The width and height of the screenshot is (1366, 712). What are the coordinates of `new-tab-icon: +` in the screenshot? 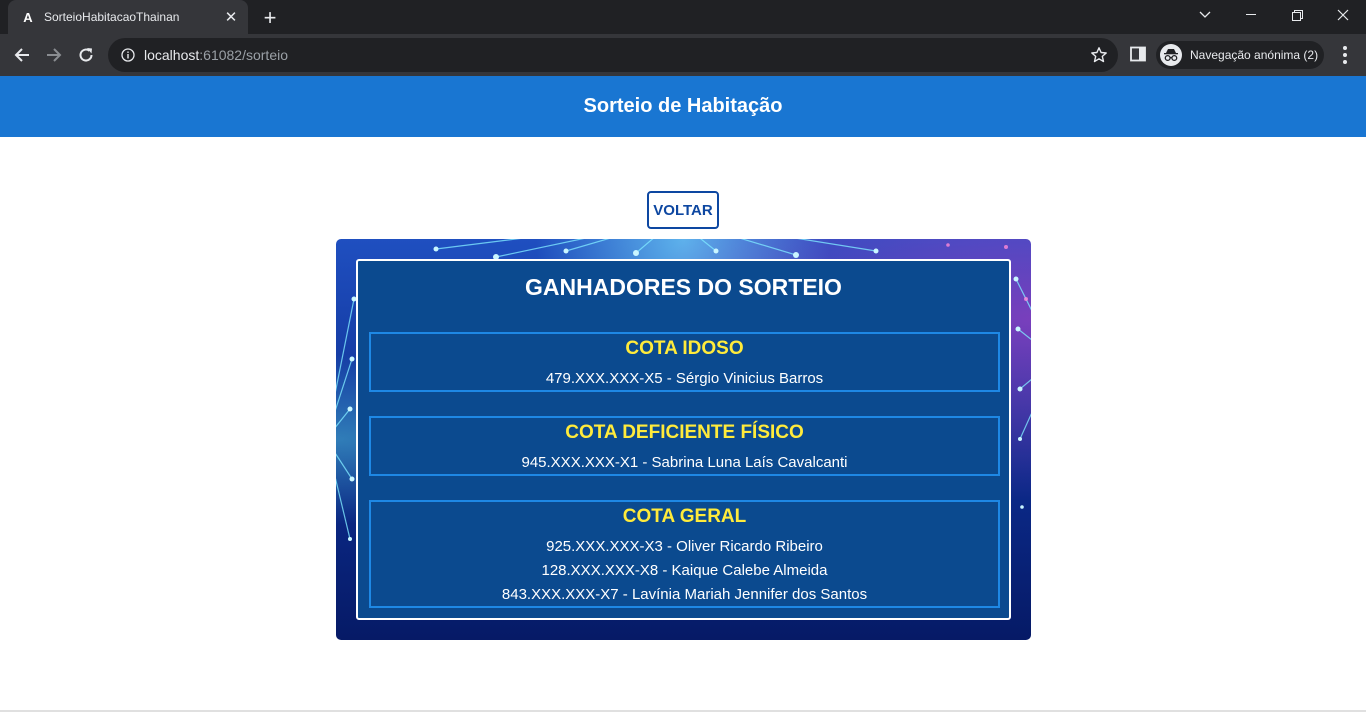 It's located at (270, 17).